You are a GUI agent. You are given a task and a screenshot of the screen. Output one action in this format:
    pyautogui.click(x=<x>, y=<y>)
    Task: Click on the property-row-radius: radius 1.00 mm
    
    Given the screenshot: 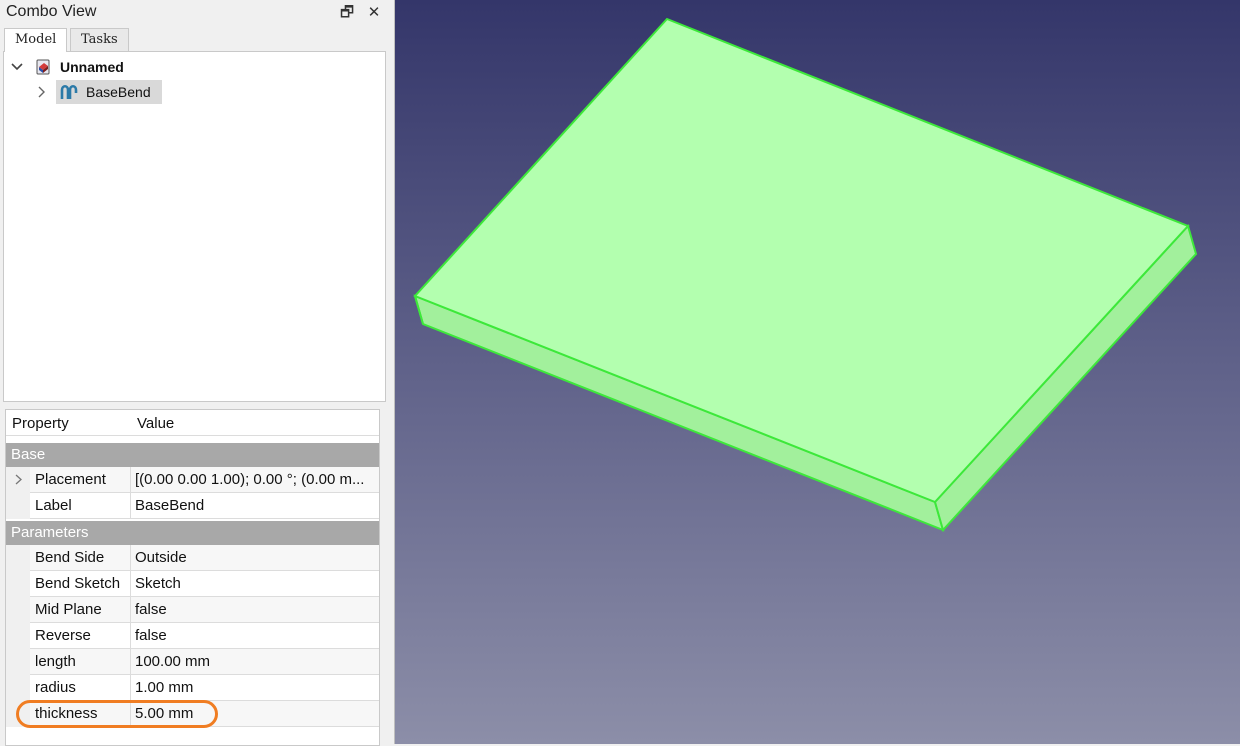 What is the action you would take?
    pyautogui.click(x=192, y=688)
    